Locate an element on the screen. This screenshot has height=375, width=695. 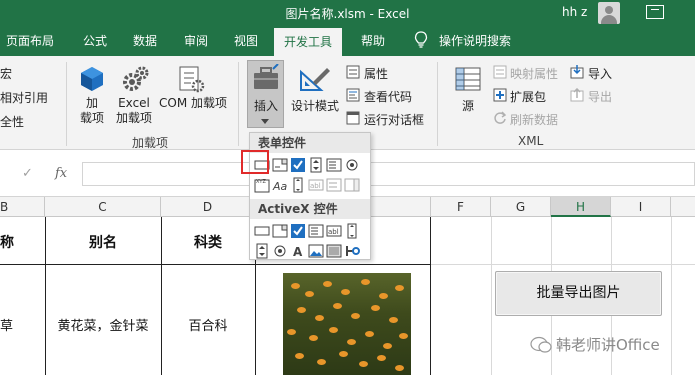
form-checkbox-icon is located at coordinates (298, 165).